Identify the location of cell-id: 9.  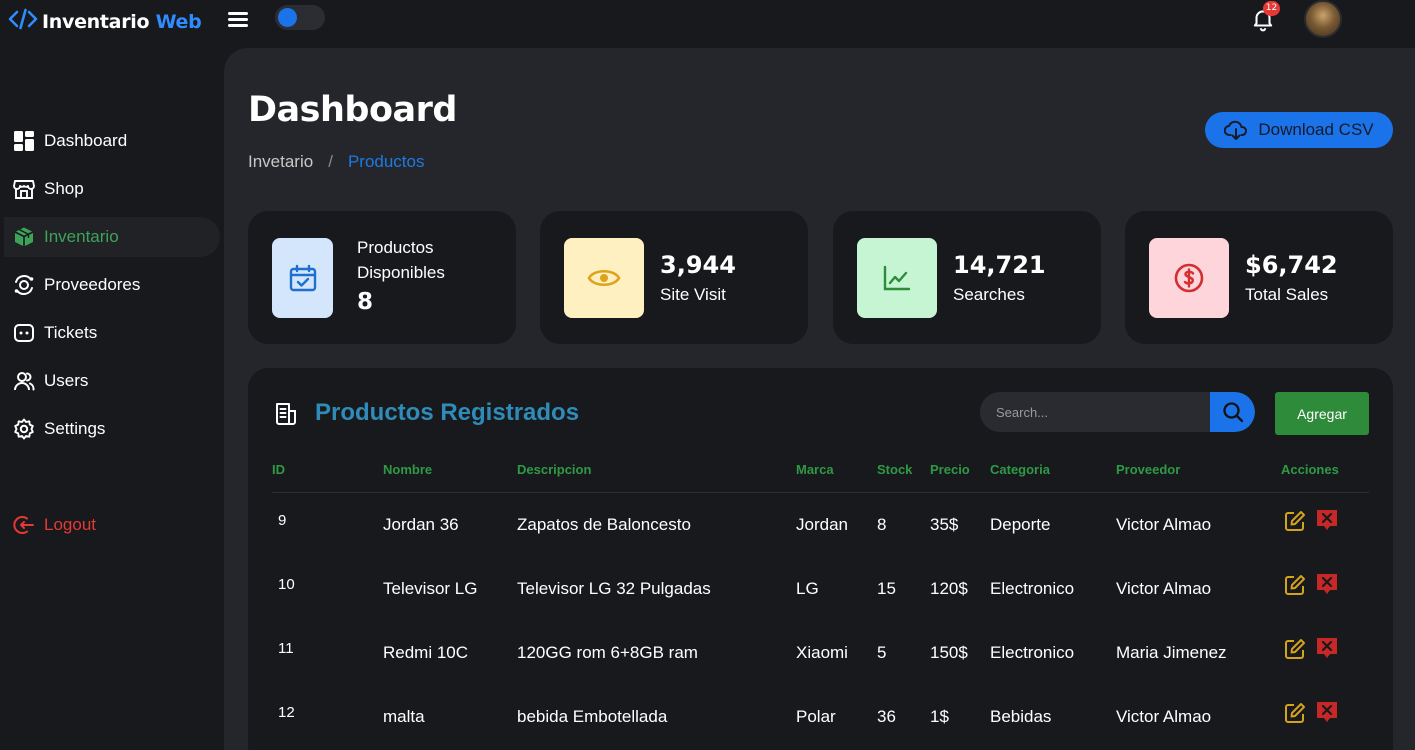
(282, 520).